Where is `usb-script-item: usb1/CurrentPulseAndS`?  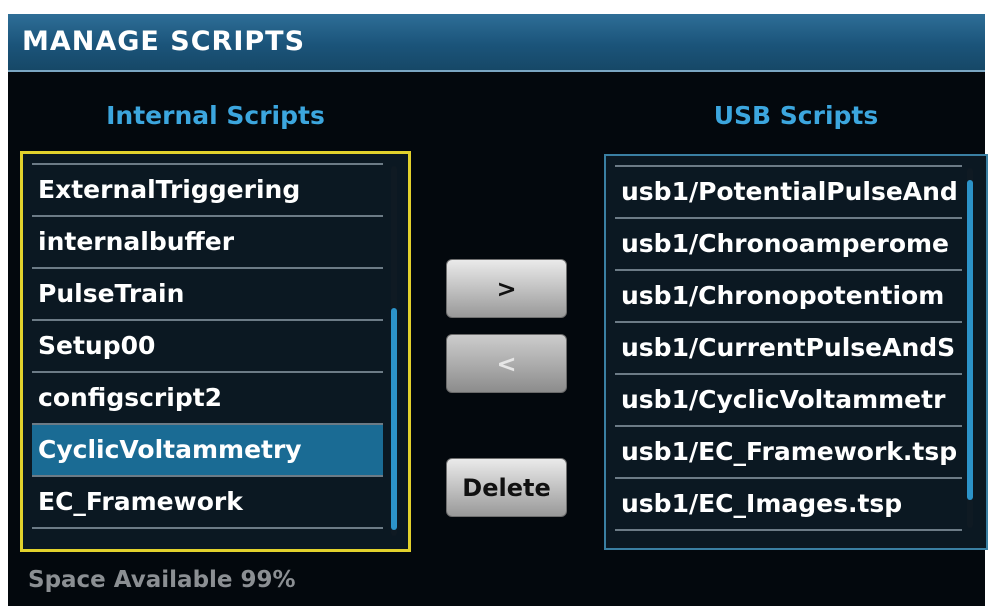
usb-script-item: usb1/CurrentPulseAndS is located at coordinates (788, 349).